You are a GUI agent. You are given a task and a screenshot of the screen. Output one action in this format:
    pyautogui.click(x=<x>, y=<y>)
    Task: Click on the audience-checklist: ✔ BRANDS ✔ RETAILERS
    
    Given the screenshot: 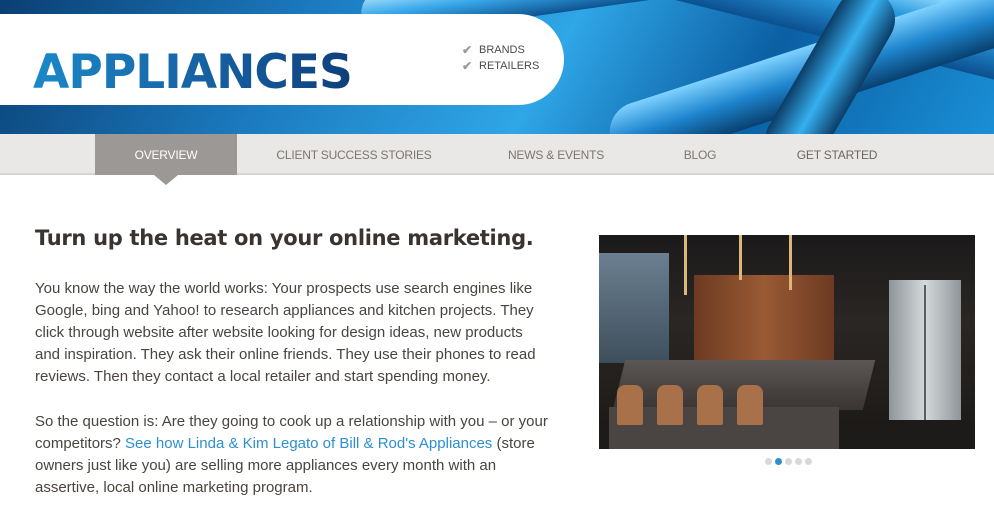 What is the action you would take?
    pyautogui.click(x=500, y=58)
    